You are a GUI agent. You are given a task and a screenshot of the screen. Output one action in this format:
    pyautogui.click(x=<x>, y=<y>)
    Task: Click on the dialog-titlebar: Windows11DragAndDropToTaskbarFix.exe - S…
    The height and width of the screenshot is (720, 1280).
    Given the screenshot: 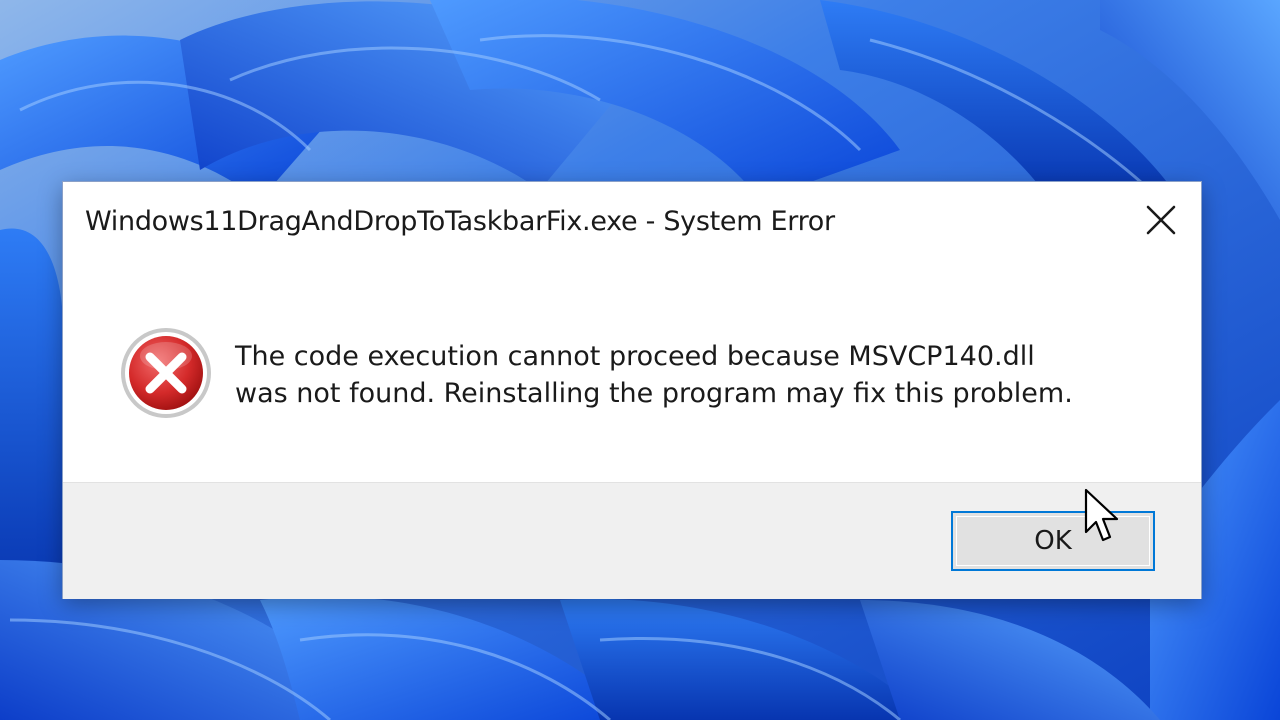 What is the action you would take?
    pyautogui.click(x=632, y=225)
    